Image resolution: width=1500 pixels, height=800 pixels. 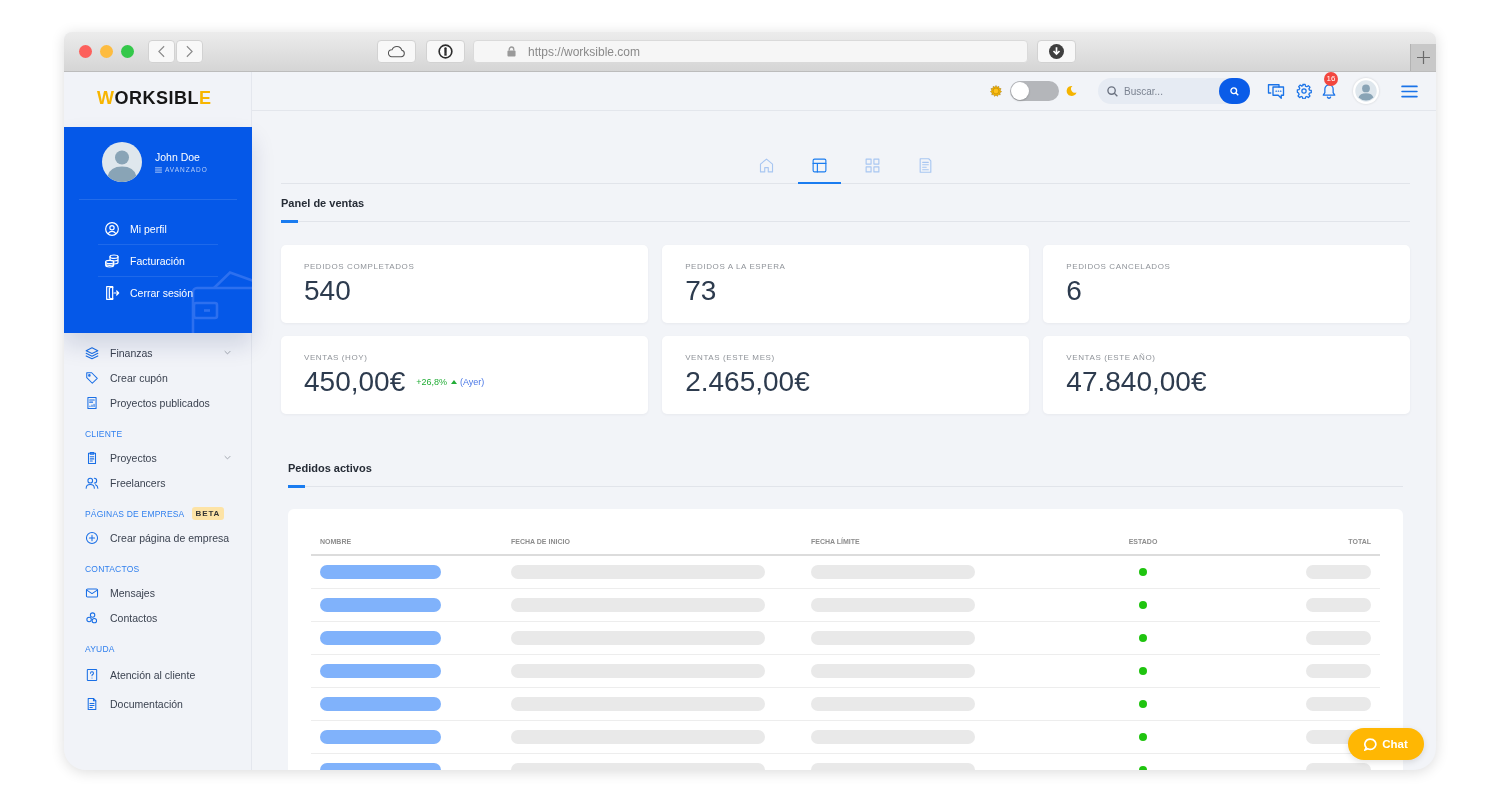 What do you see at coordinates (92, 674) in the screenshot?
I see `help-icon` at bounding box center [92, 674].